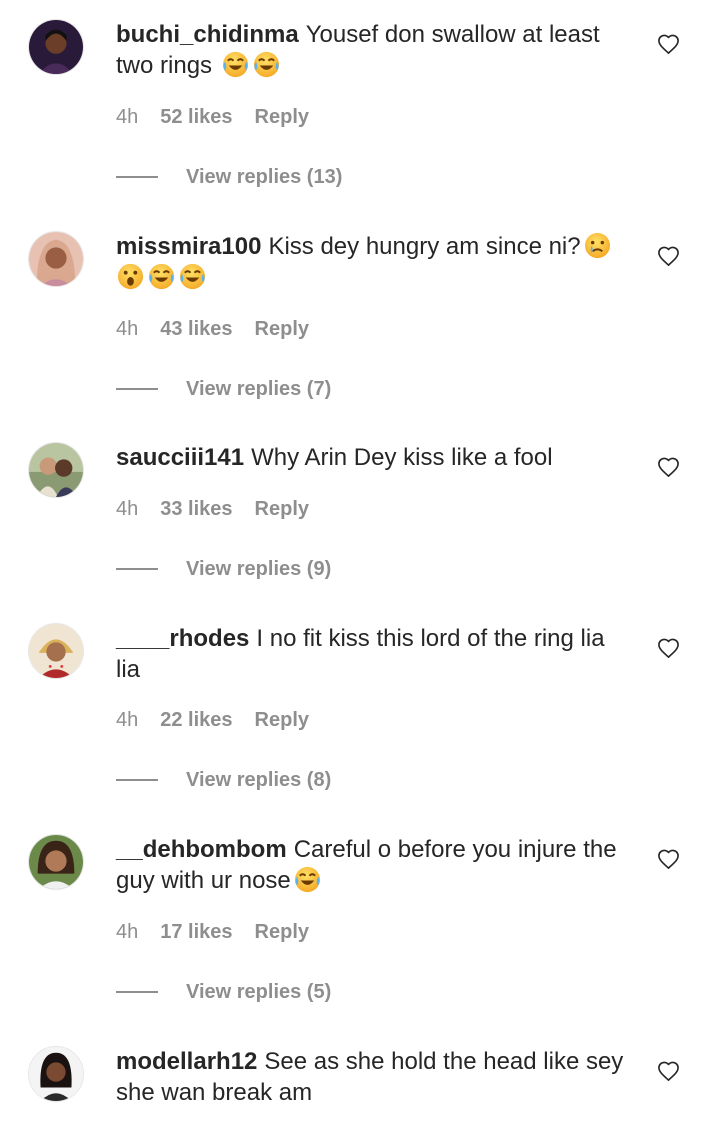 The height and width of the screenshot is (1130, 720). I want to click on comment-username: saucciii141, so click(180, 457).